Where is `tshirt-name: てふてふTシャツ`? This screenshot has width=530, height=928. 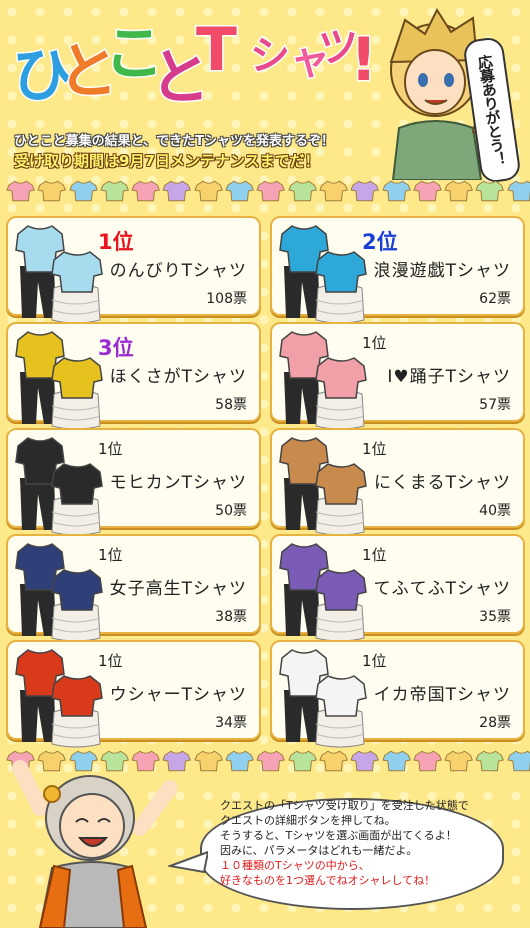 tshirt-name: てふてふTシャツ is located at coordinates (442, 589).